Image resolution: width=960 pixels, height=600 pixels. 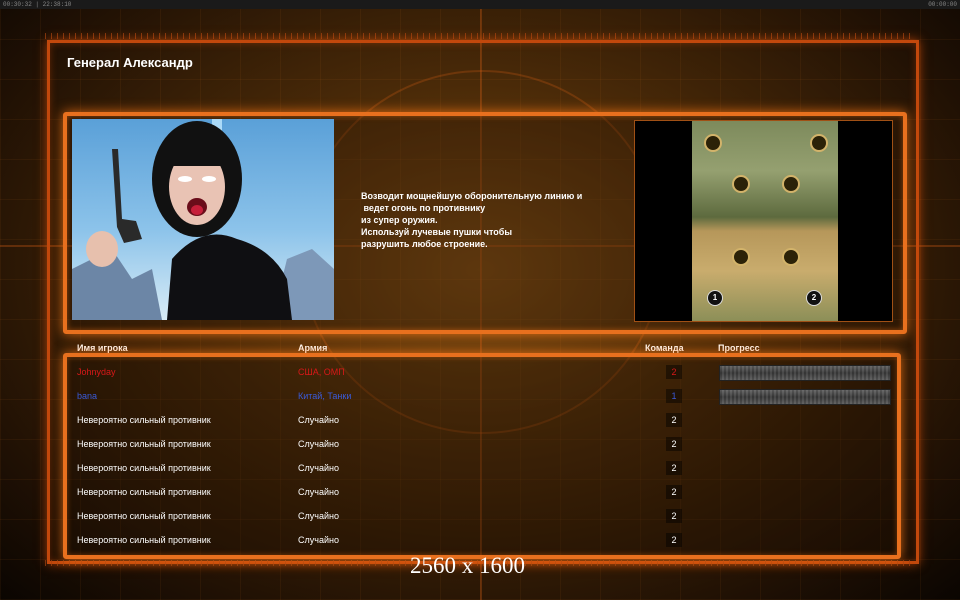 I want to click on description-line: из супер оружия., so click(x=399, y=220).